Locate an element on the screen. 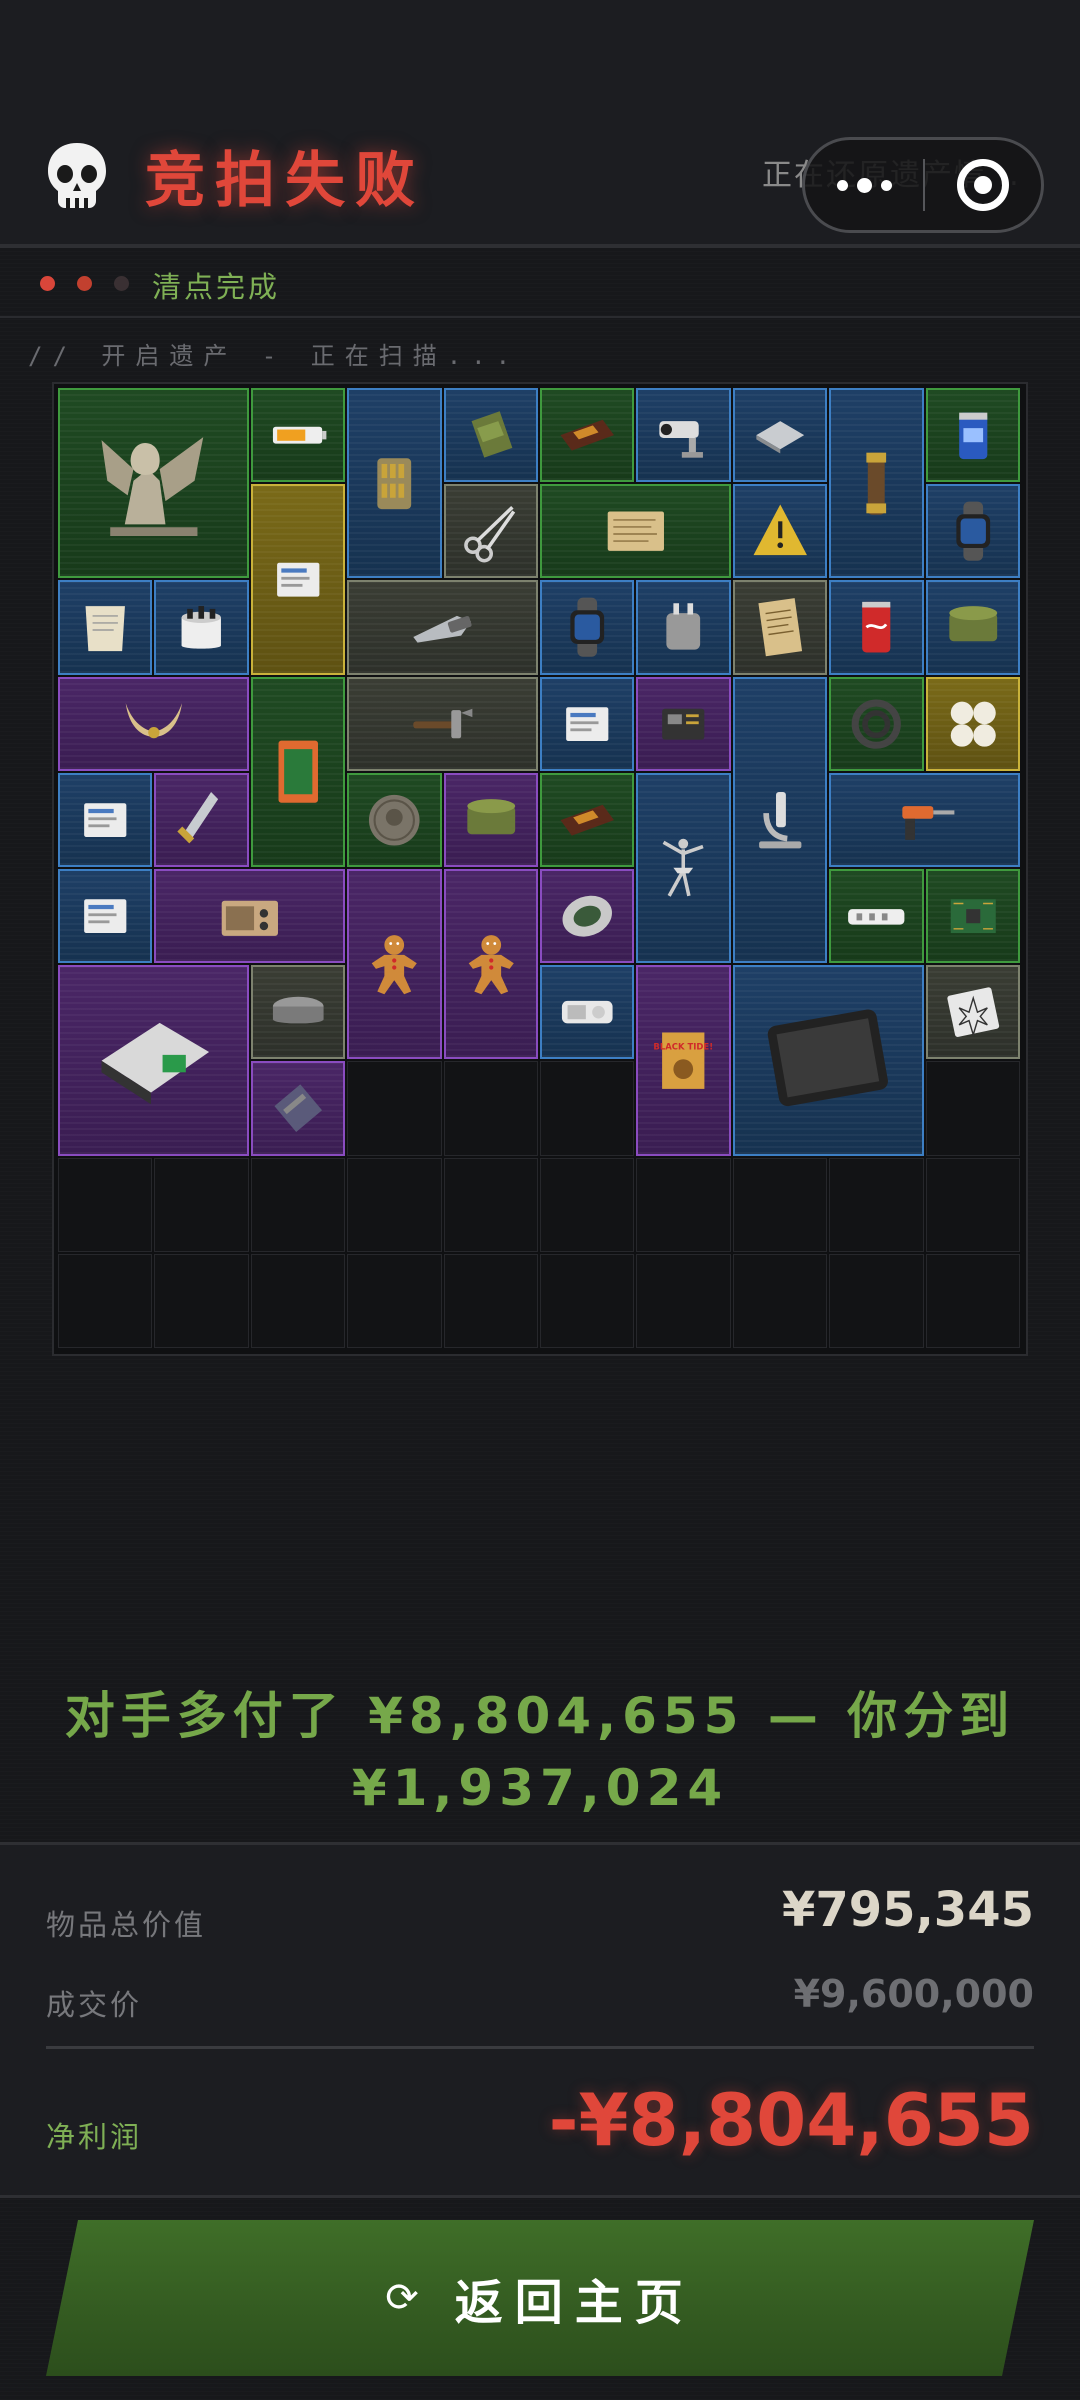 The image size is (1080, 2400). inventory-item-microscope is located at coordinates (780, 820).